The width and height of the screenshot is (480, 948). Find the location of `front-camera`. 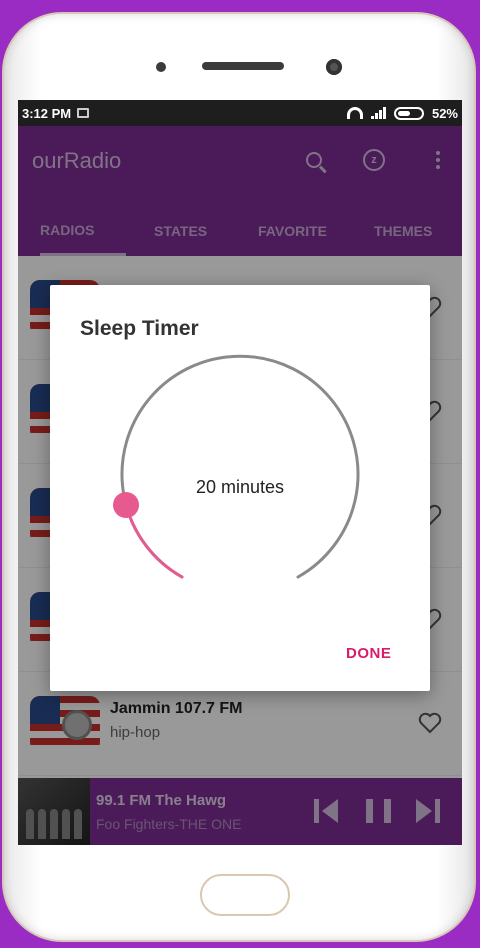

front-camera is located at coordinates (334, 67).